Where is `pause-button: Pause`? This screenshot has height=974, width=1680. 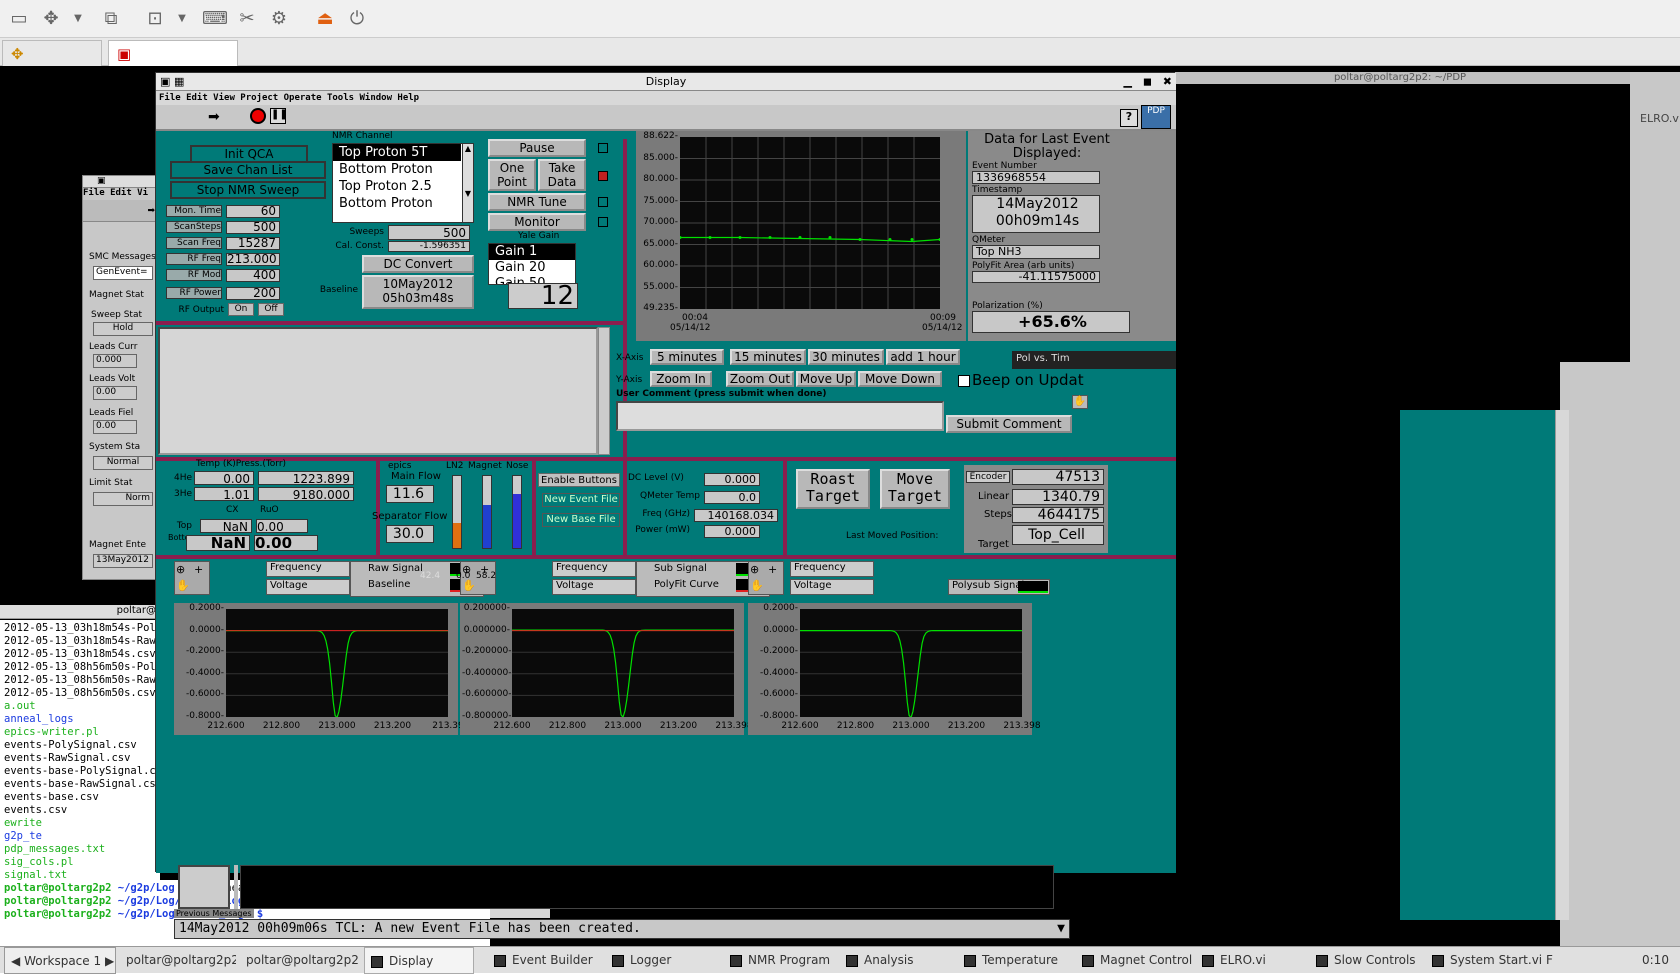
pause-button: Pause is located at coordinates (537, 148).